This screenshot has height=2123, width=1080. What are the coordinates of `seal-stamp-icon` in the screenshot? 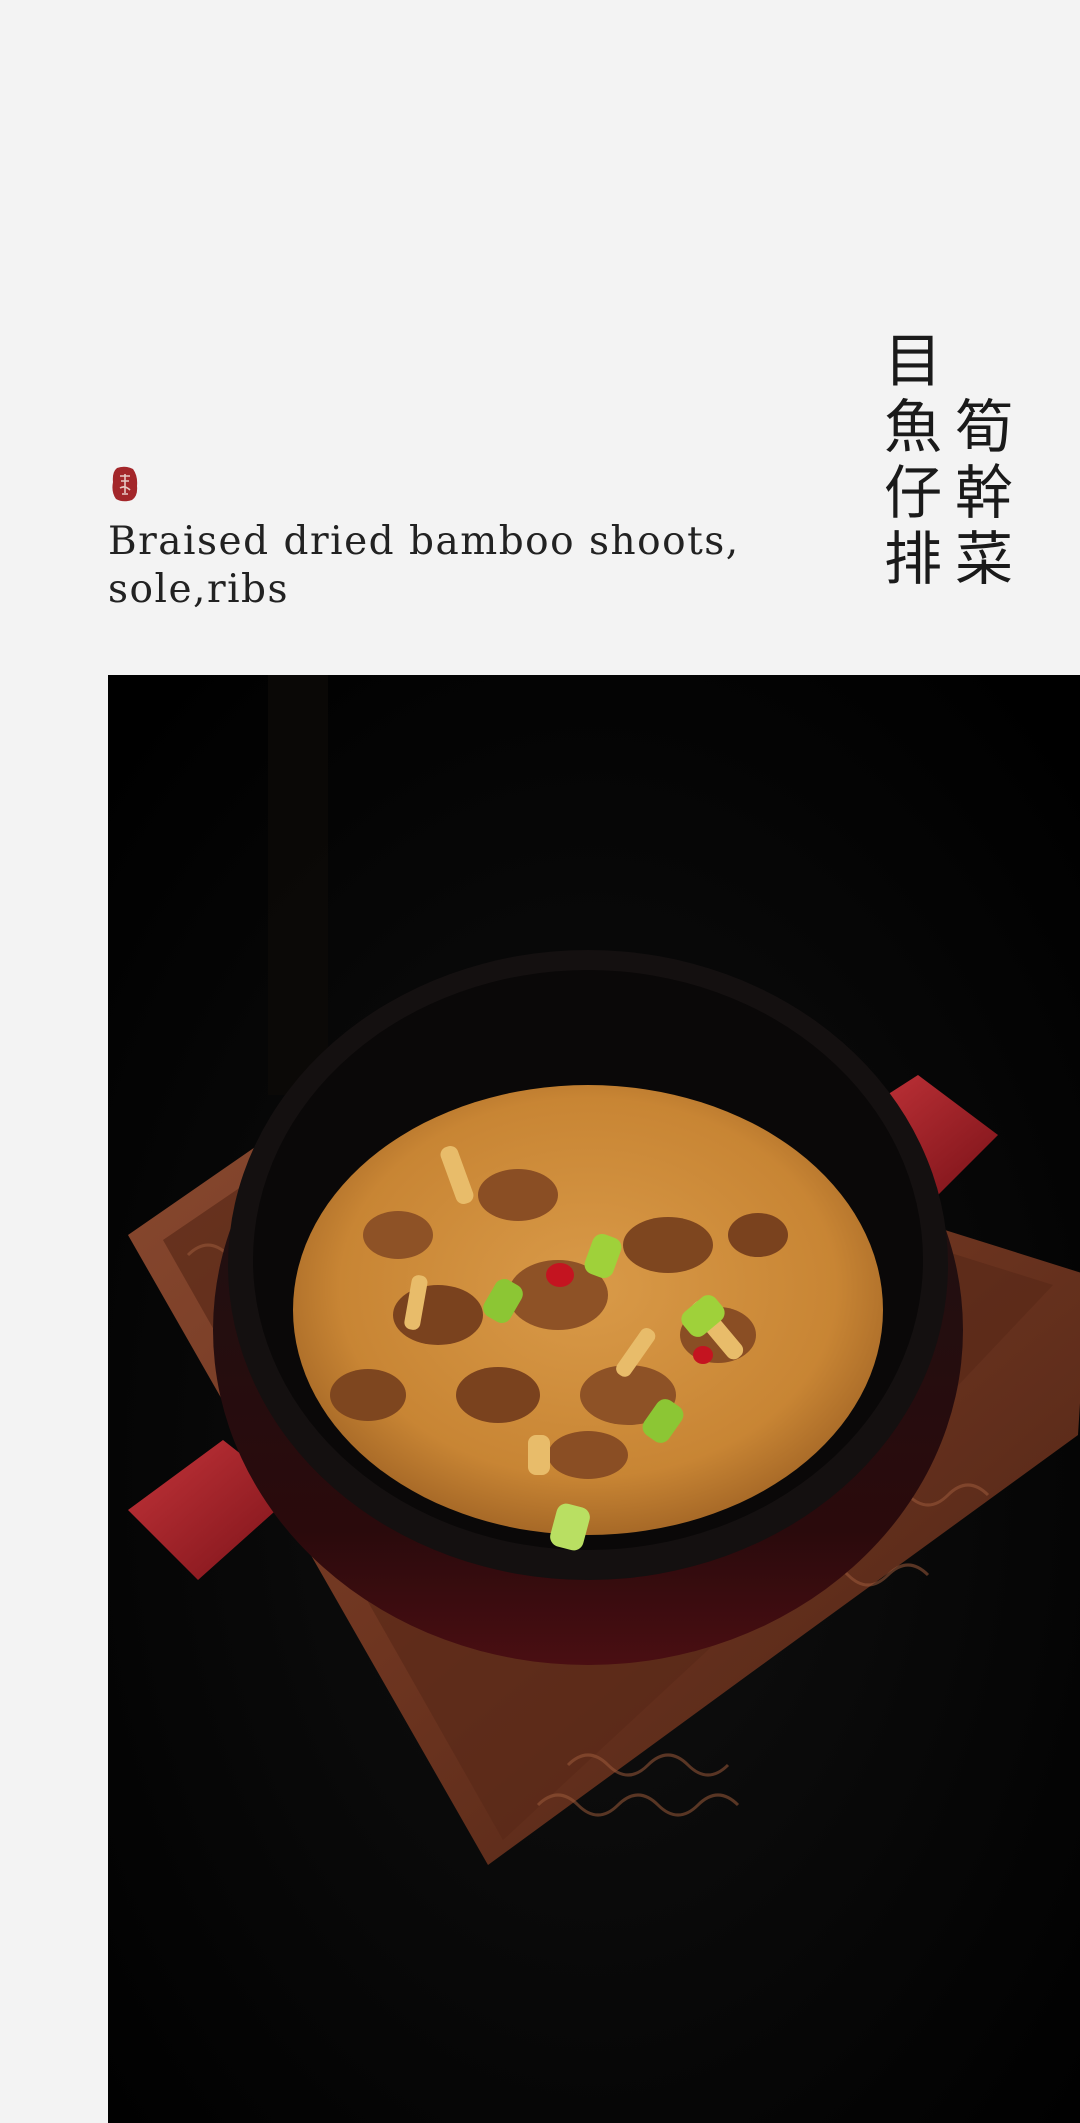 It's located at (125, 484).